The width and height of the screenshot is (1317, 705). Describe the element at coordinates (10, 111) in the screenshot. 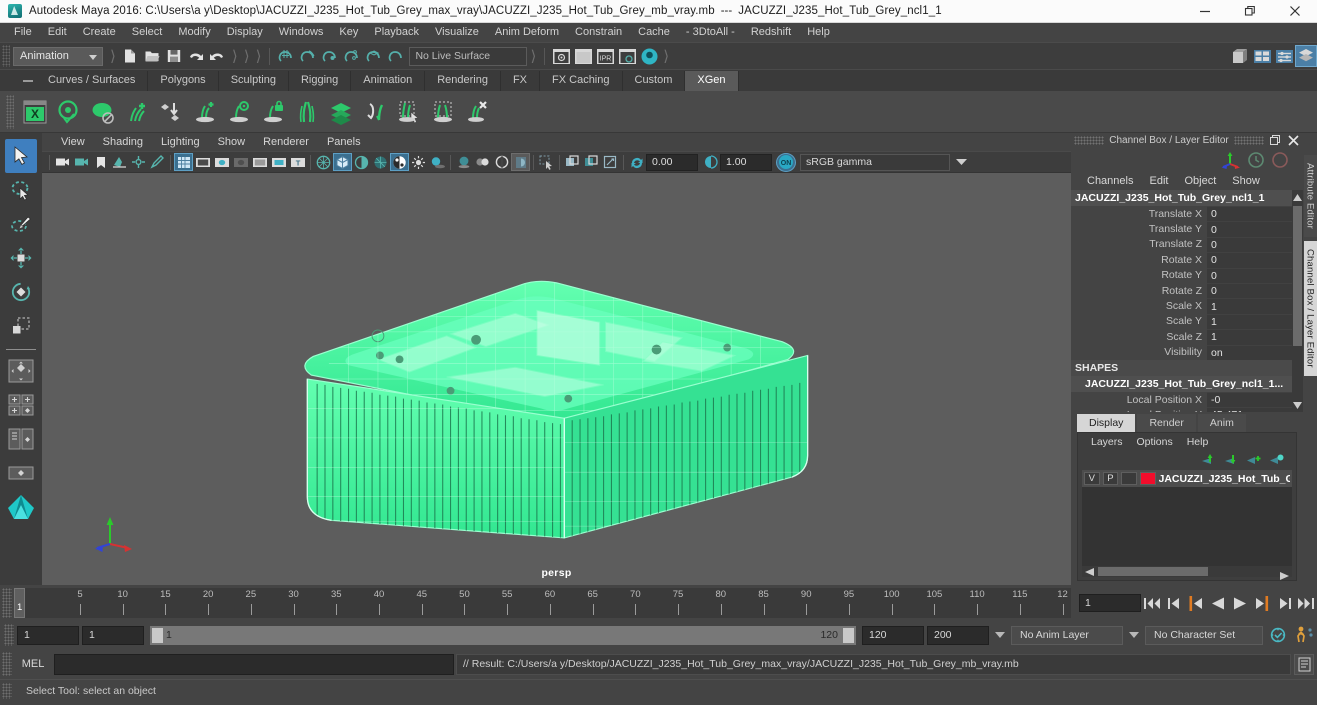

I see `shelf-gripper` at that location.